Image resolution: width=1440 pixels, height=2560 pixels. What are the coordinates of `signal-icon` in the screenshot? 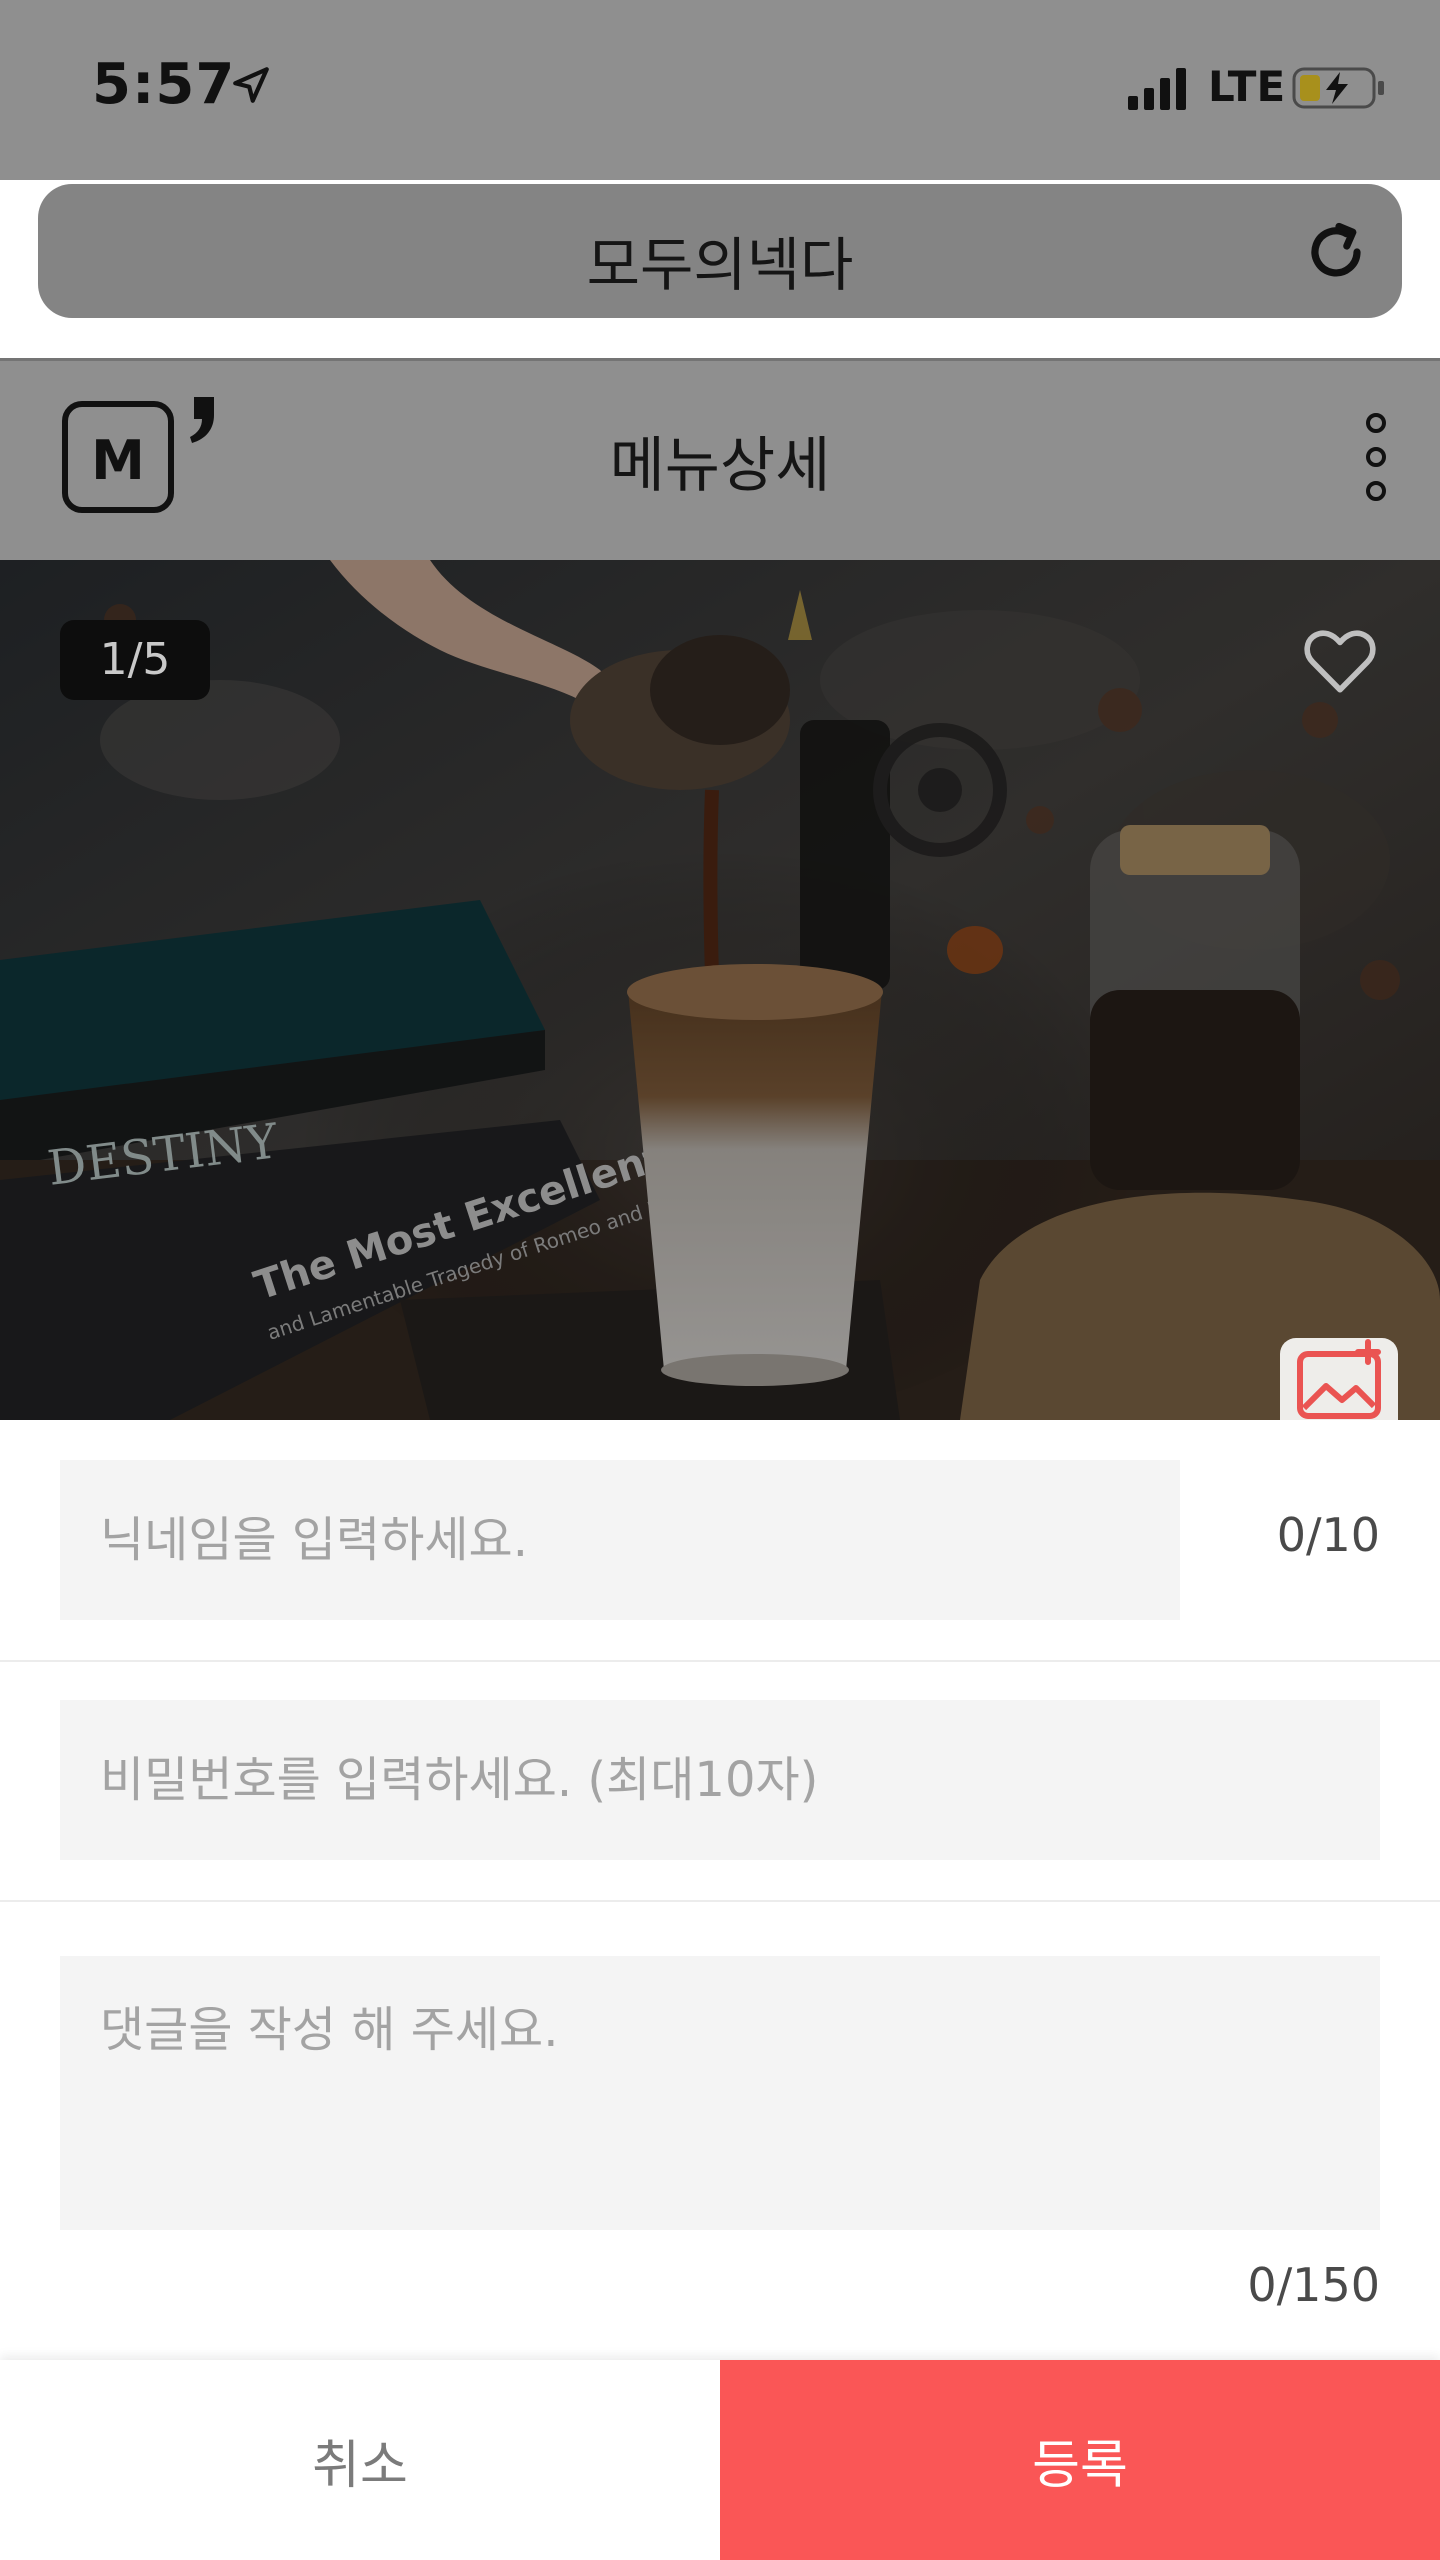 It's located at (1157, 89).